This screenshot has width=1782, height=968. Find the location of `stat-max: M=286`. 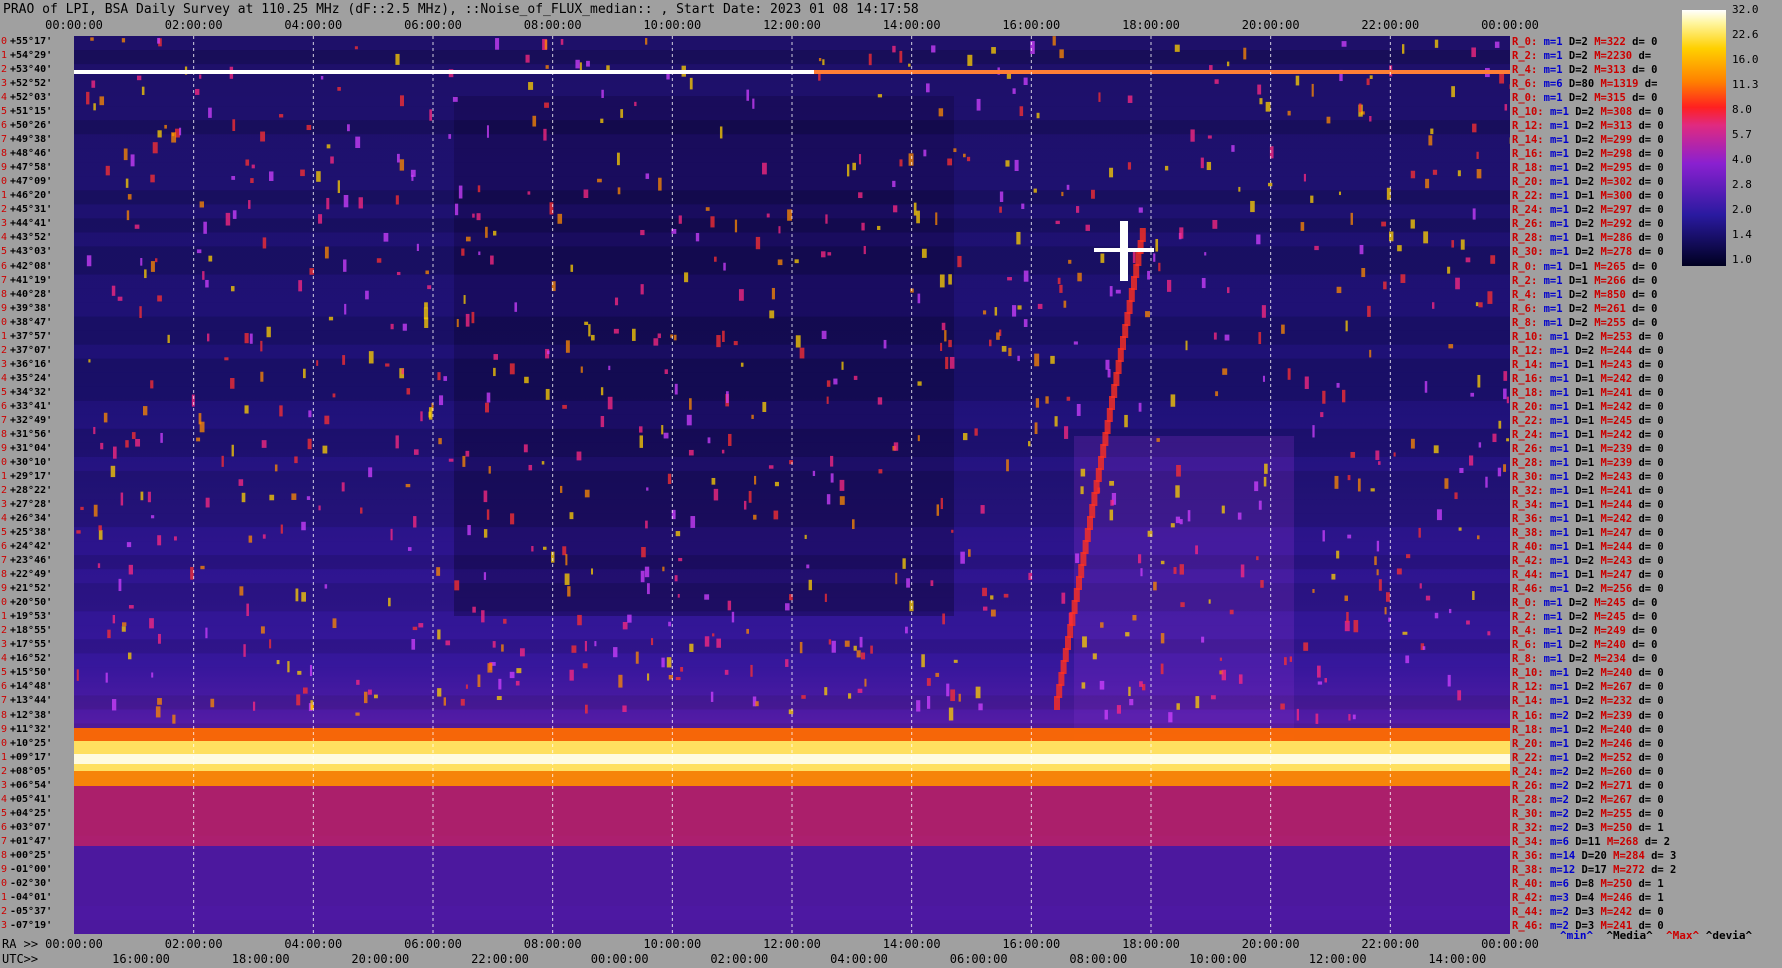

stat-max: M=286 is located at coordinates (1619, 238).